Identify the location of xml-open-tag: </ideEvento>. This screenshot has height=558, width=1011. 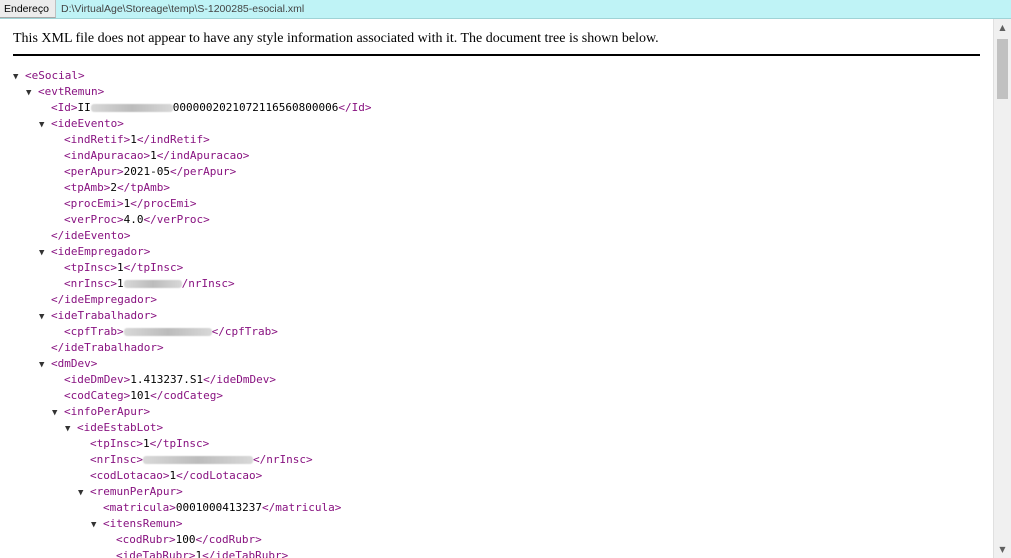
(91, 235).